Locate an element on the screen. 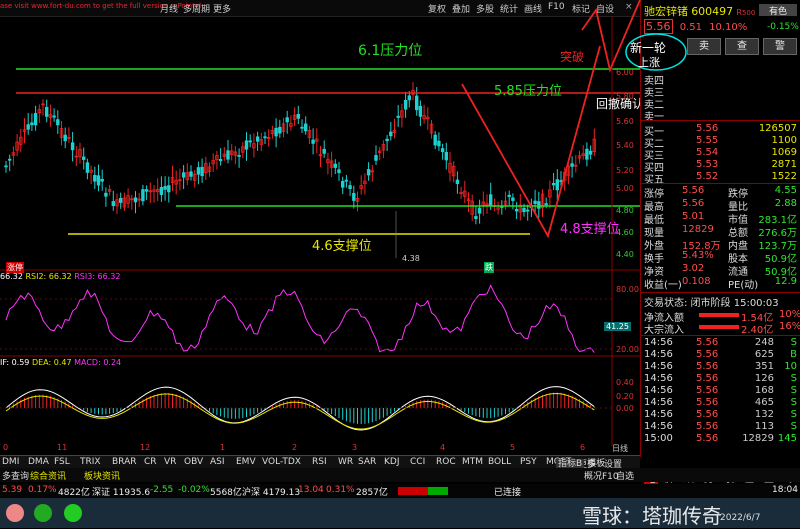  indicator-tab: PSY is located at coordinates (528, 462).